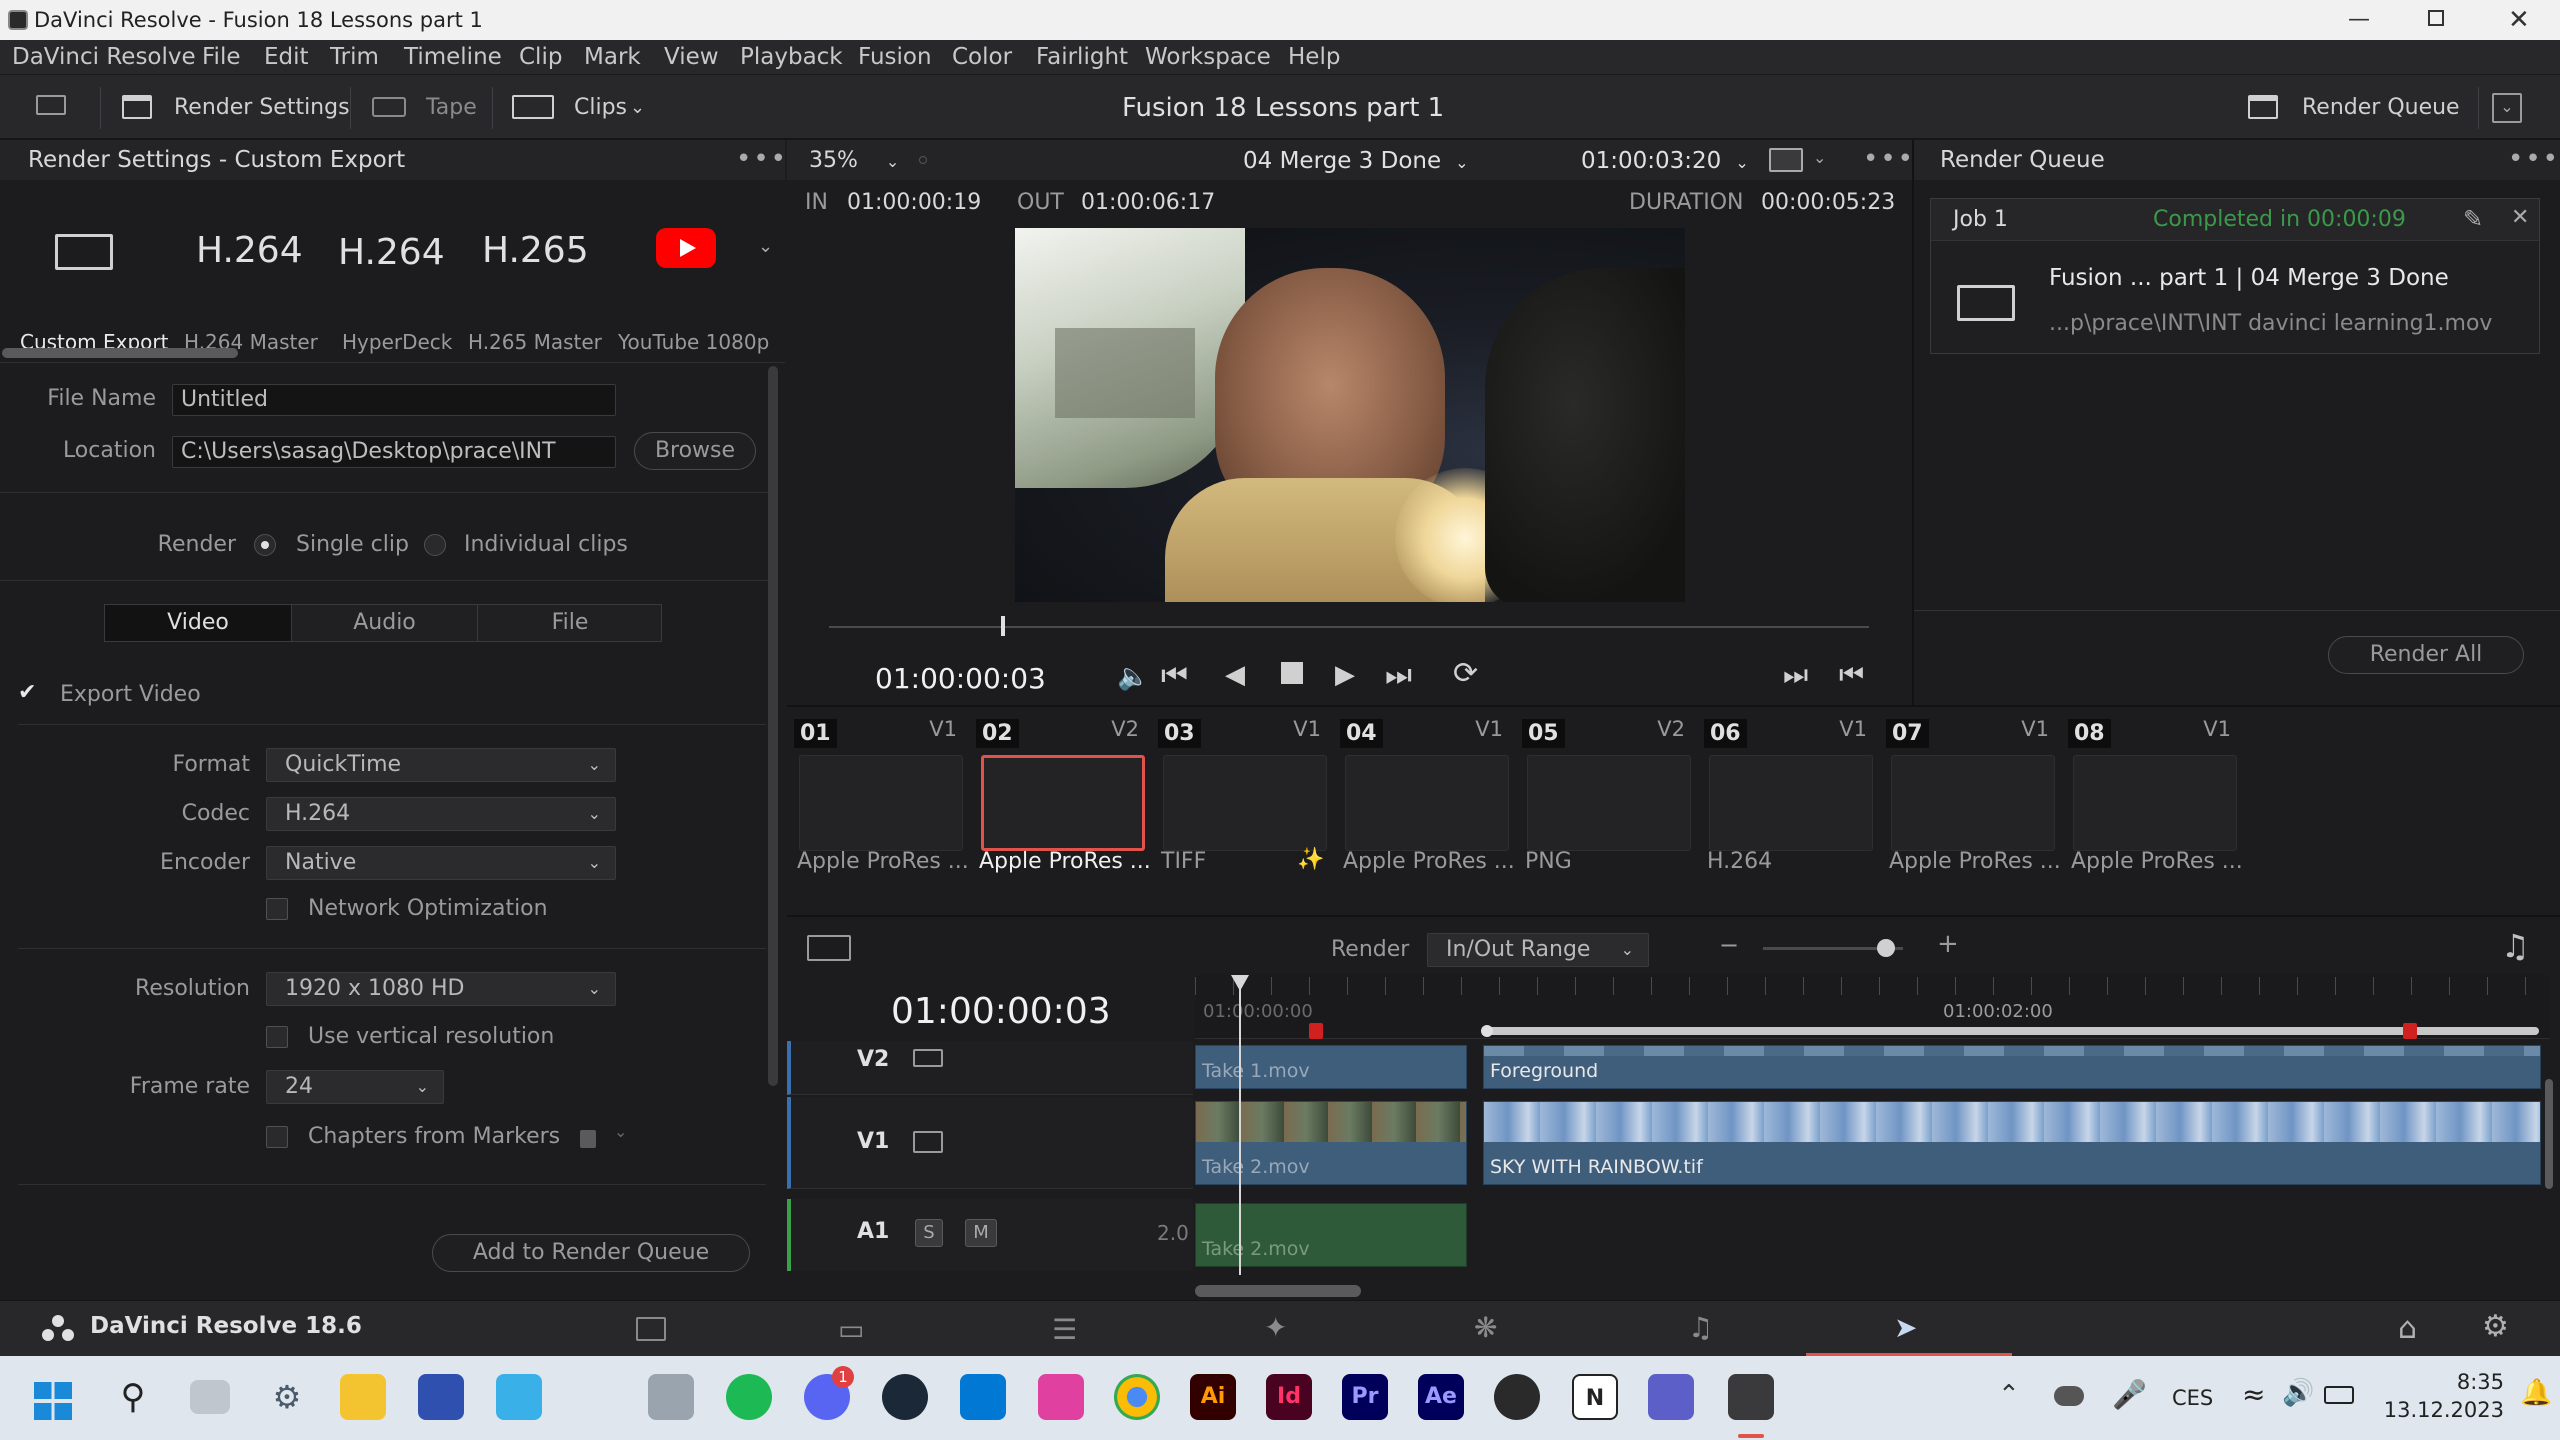 The height and width of the screenshot is (1440, 2560). Describe the element at coordinates (1314, 57) in the screenshot. I see `menu-item-help: Help` at that location.